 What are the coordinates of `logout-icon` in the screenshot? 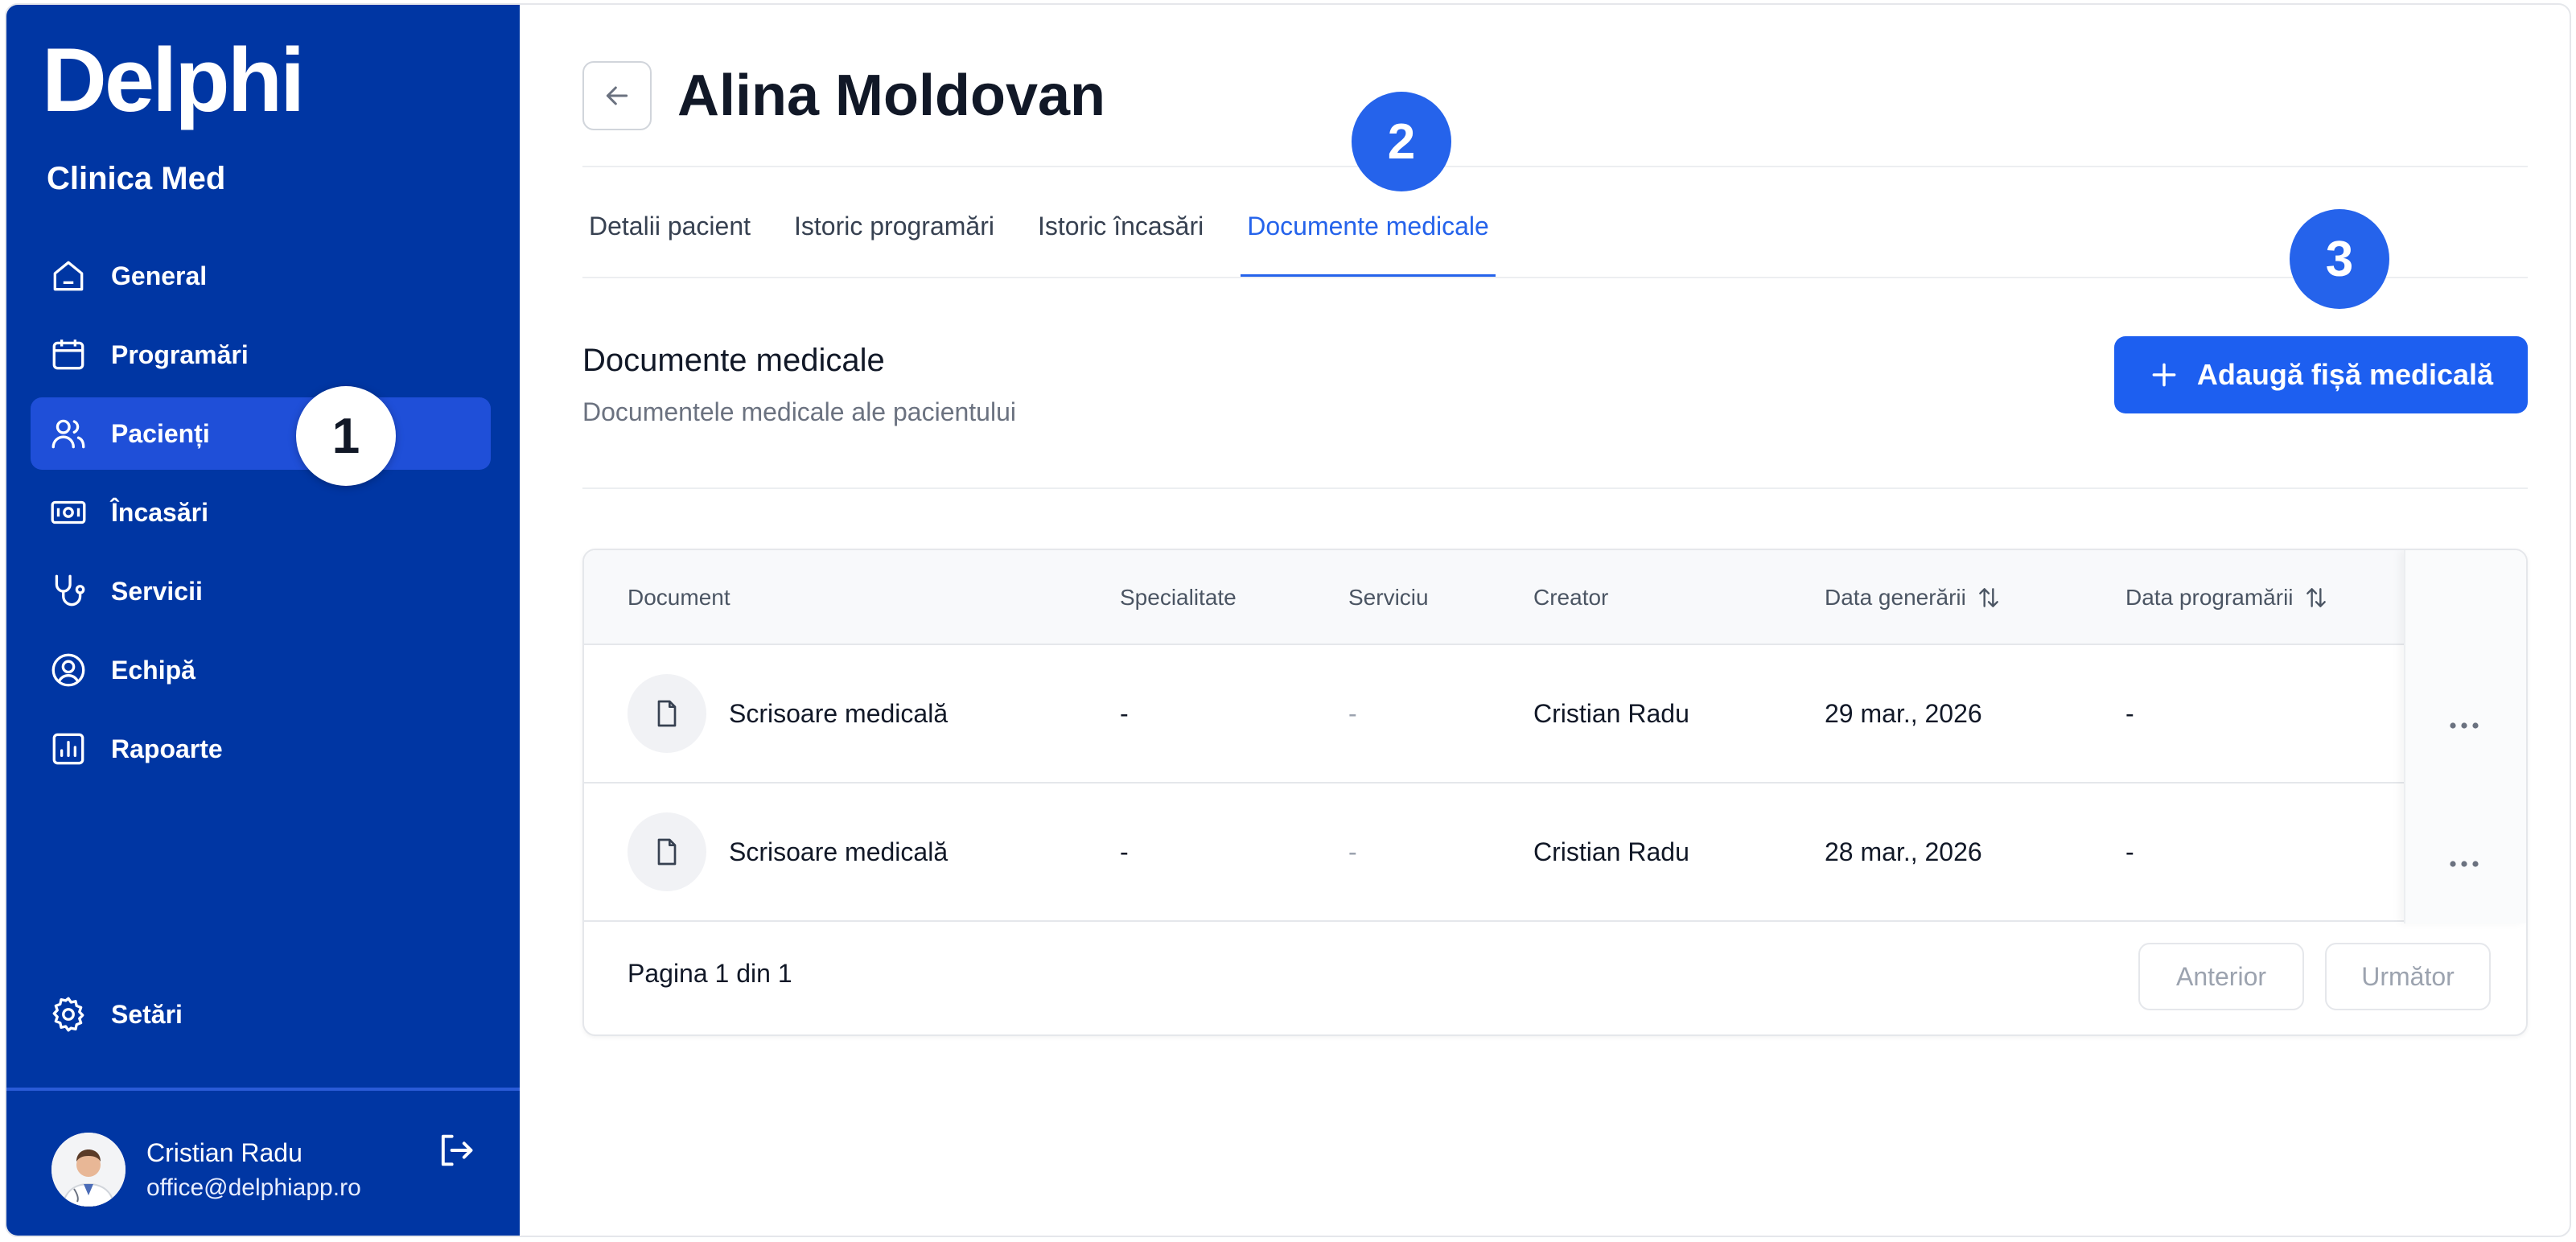 It's located at (457, 1150).